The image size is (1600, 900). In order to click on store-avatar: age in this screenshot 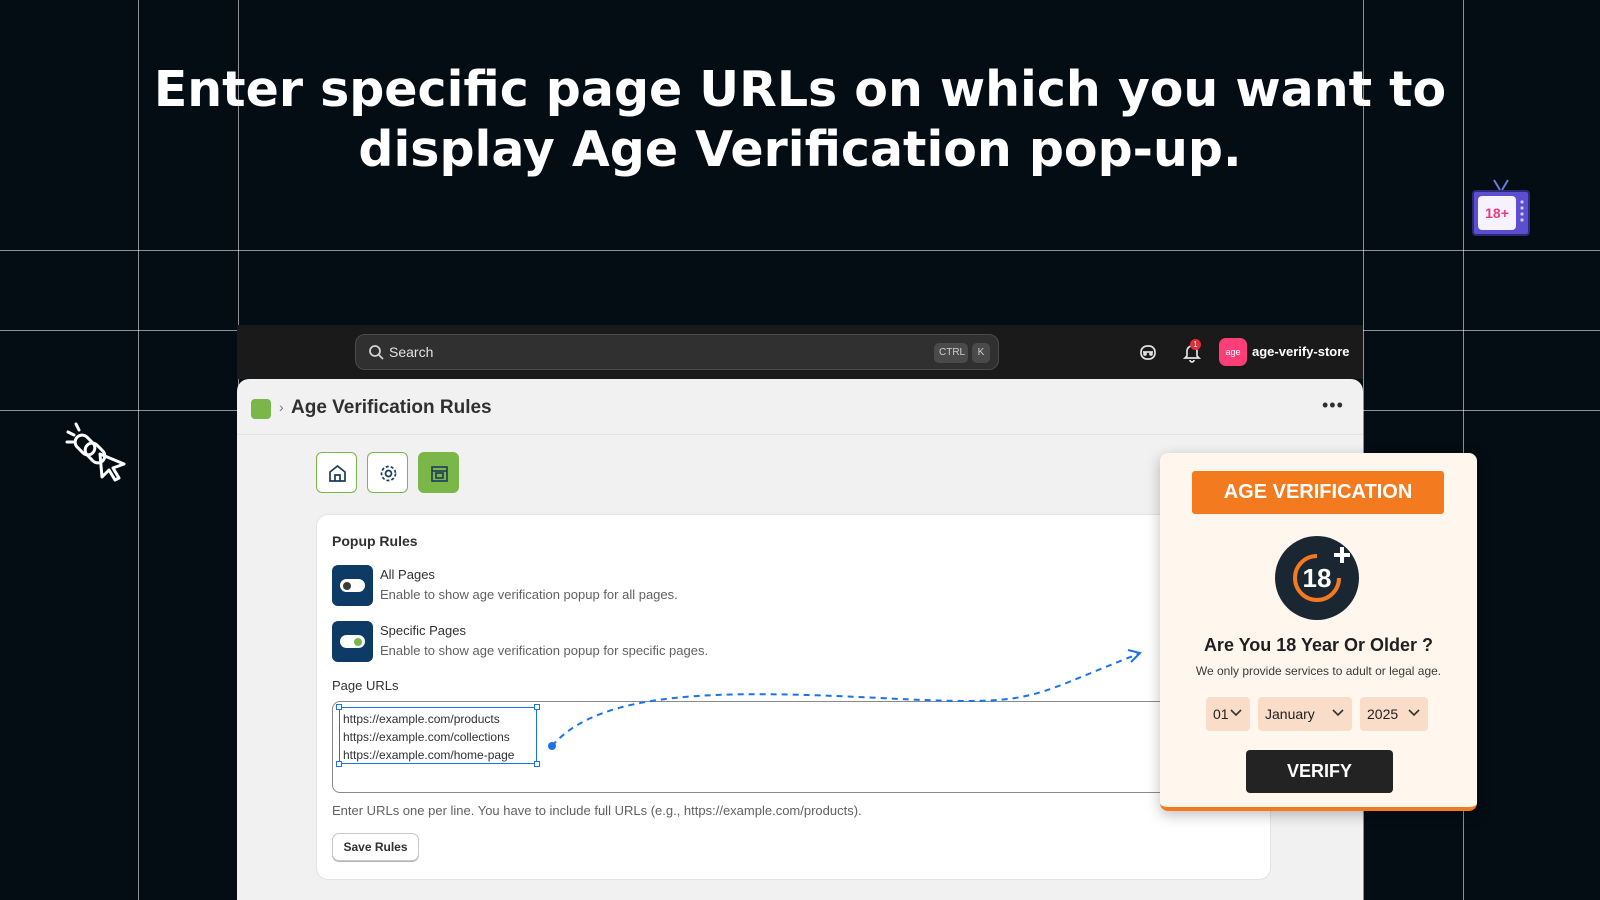, I will do `click(1233, 352)`.